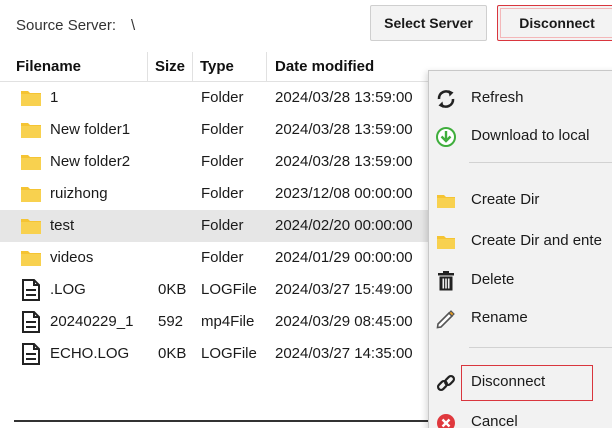 Image resolution: width=612 pixels, height=428 pixels. I want to click on select-server-button: Select Server, so click(428, 23).